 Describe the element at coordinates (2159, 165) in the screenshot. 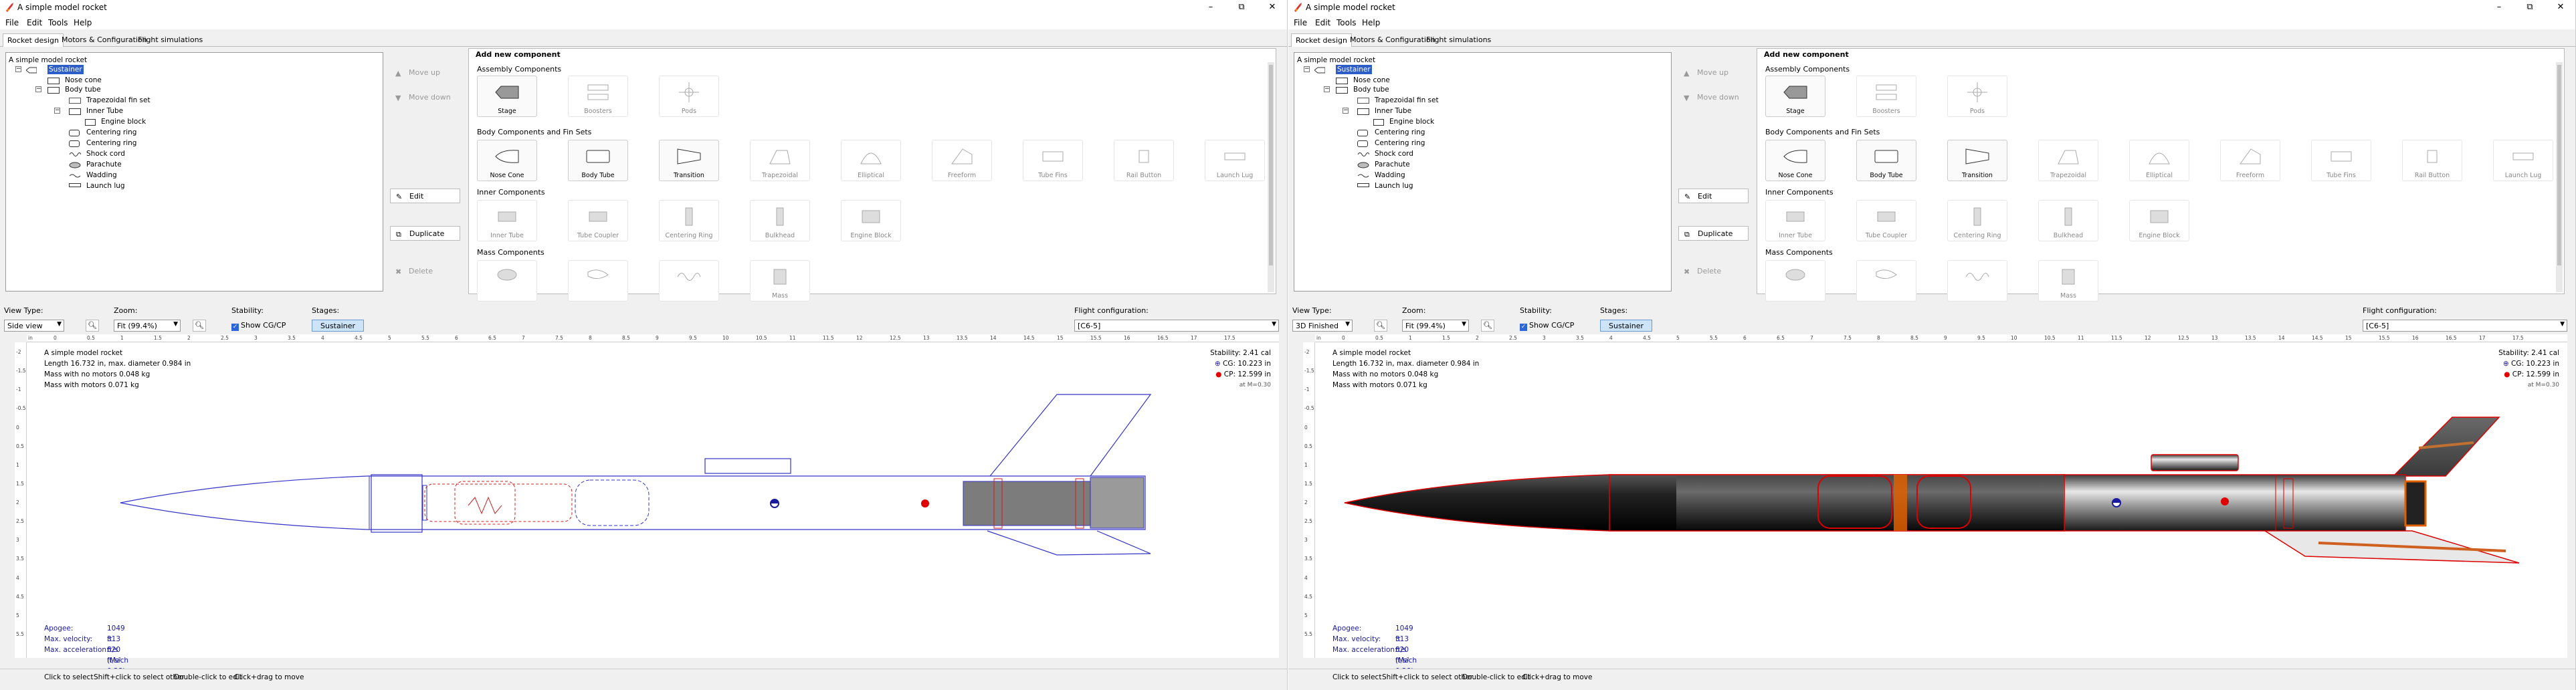

I see `add-elliptical-fin-button: Elliptical` at that location.